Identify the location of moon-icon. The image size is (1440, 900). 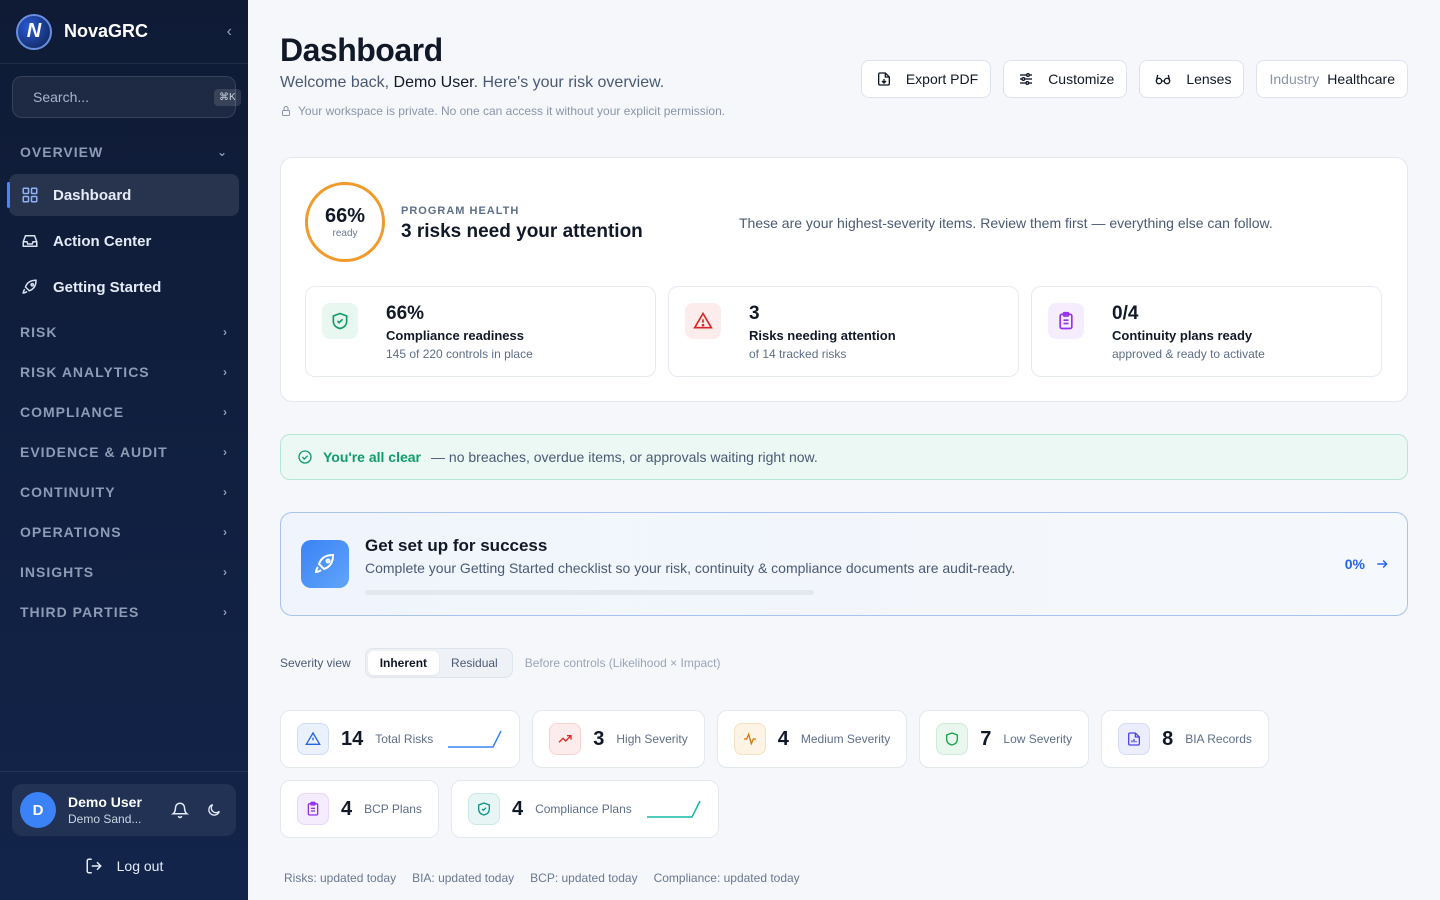
(214, 810).